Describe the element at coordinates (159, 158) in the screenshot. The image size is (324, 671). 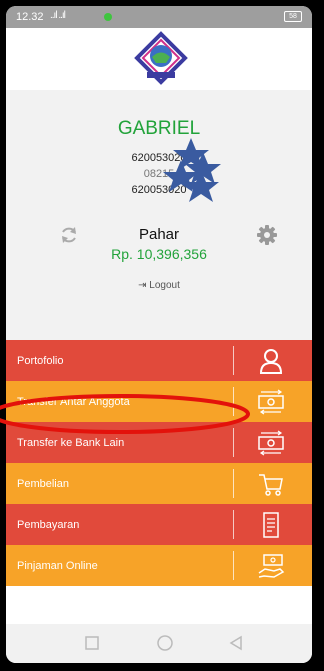
I see `member-number: 620053020` at that location.